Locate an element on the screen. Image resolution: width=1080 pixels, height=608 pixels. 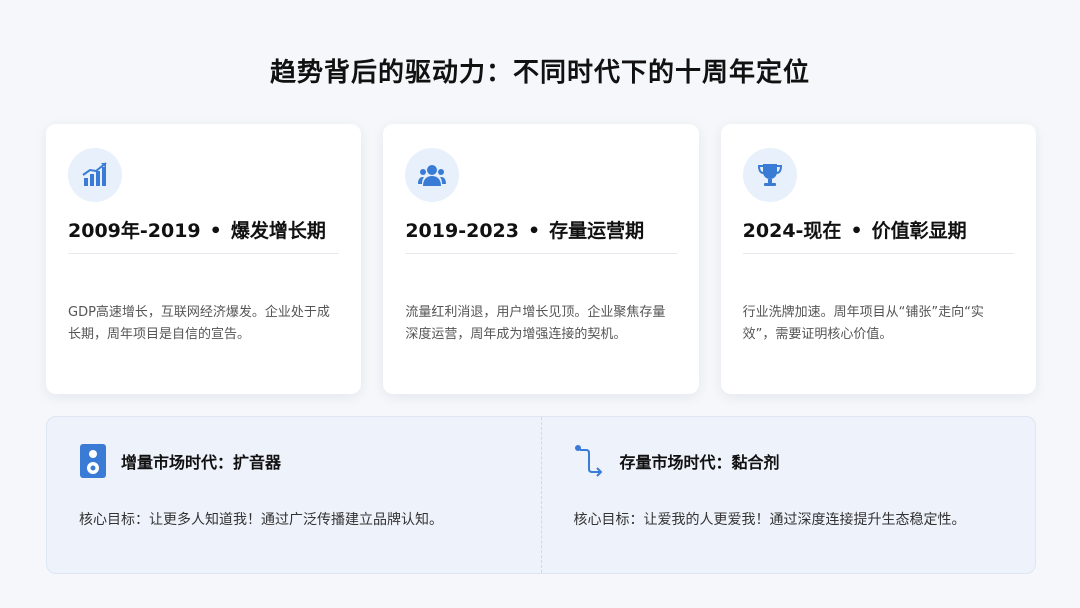
card-title: 2024-现在 • 价值彰显期 is located at coordinates (878, 235).